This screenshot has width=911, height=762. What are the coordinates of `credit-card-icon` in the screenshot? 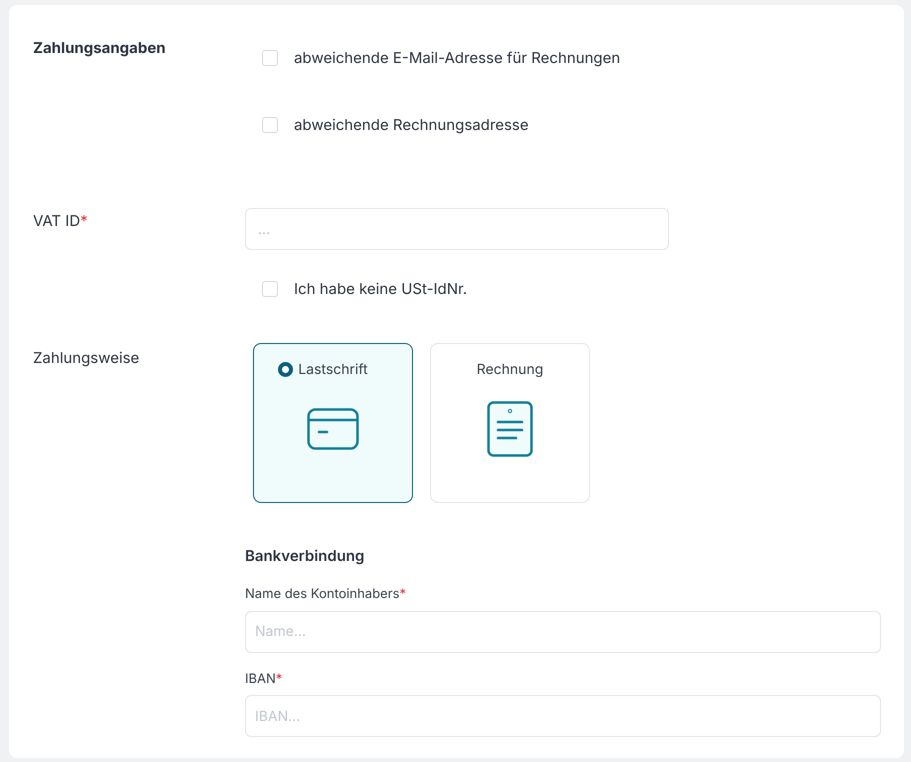 It's located at (333, 429).